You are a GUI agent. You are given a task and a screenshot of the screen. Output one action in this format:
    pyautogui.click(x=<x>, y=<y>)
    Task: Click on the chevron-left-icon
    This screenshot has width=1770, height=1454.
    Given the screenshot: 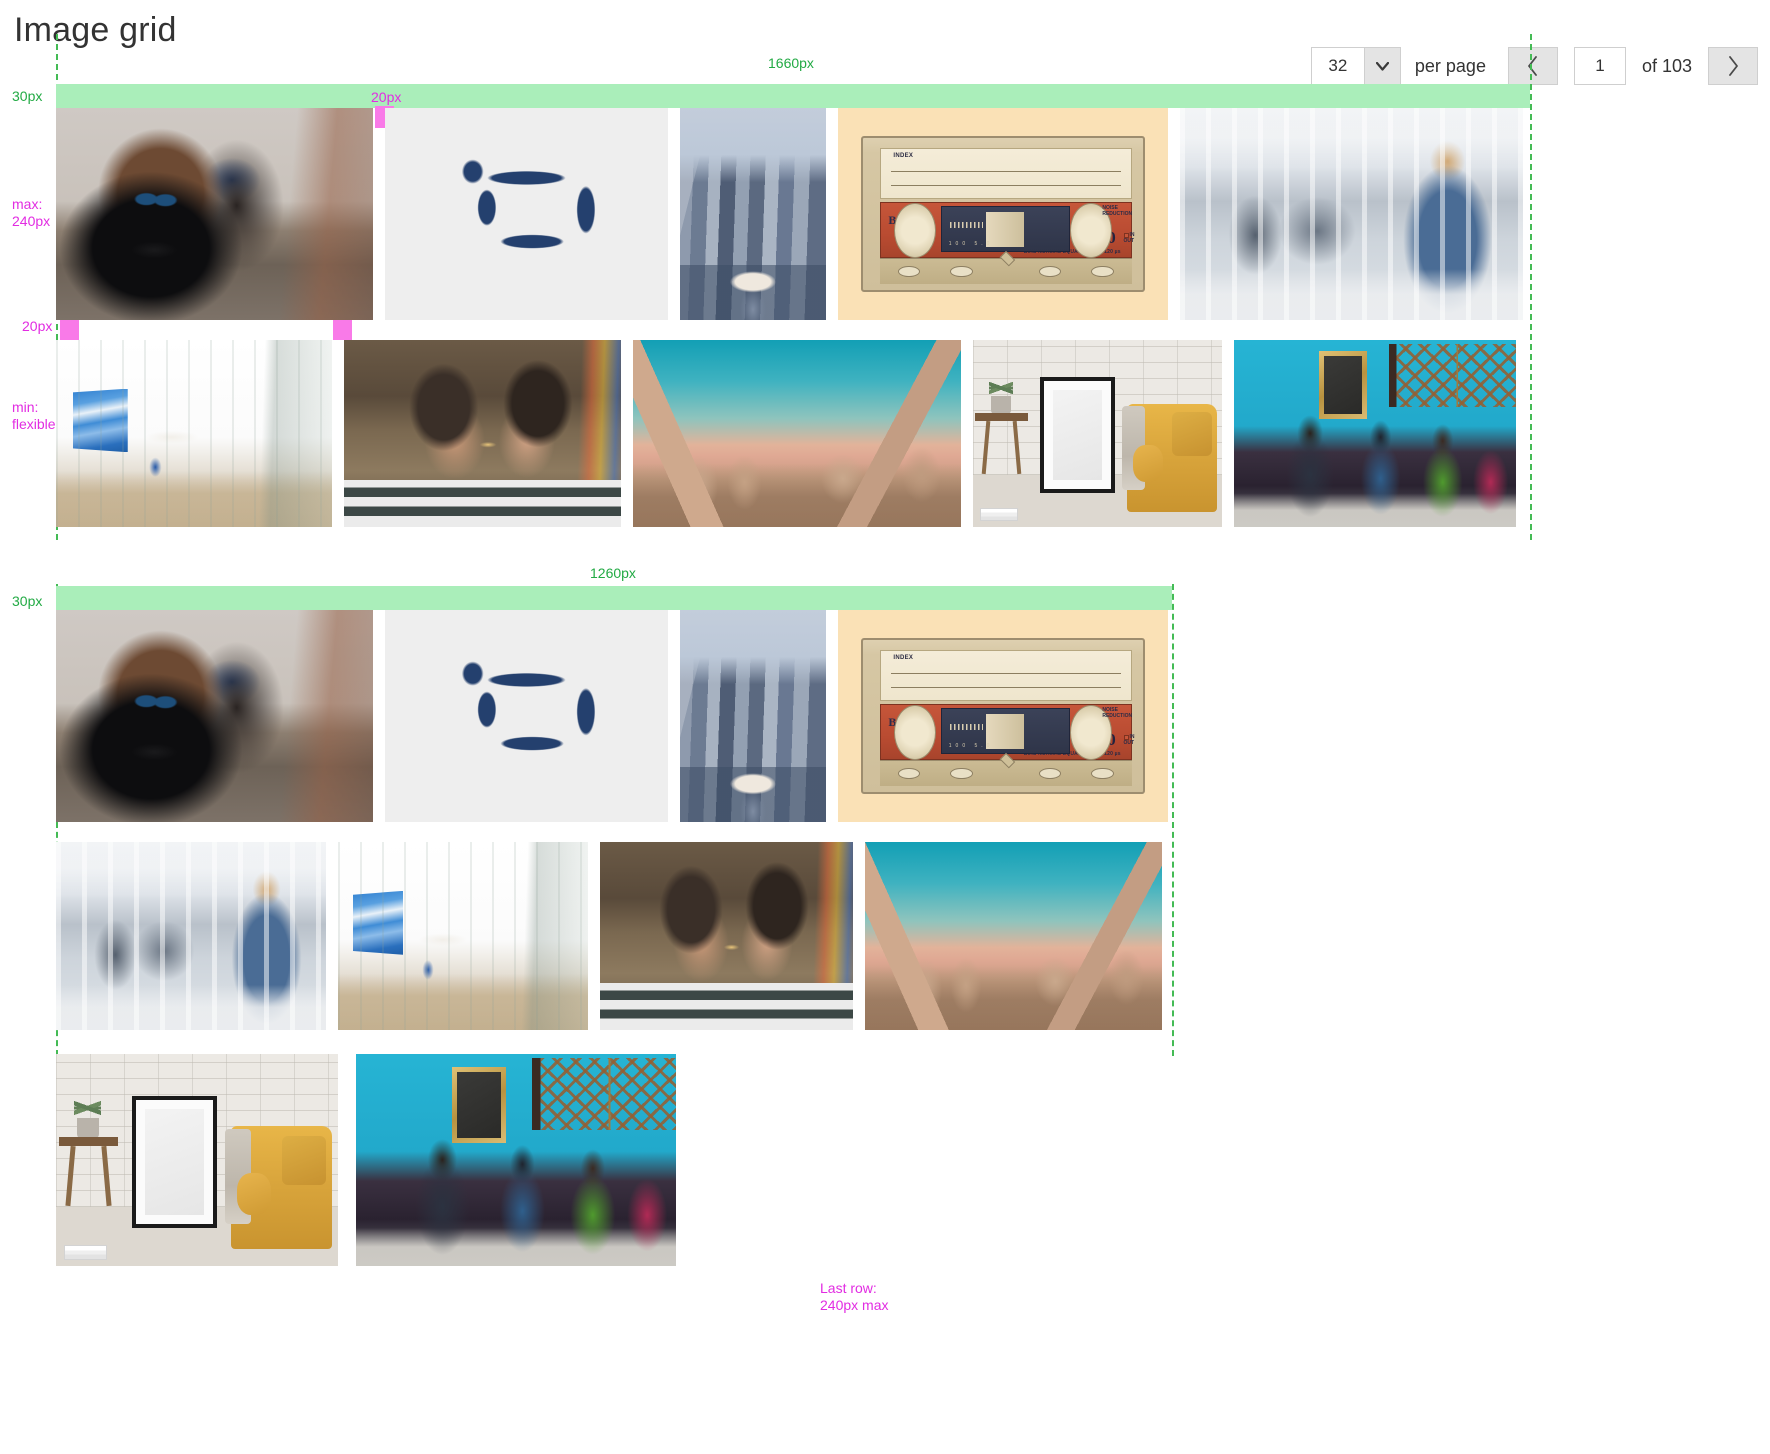 What is the action you would take?
    pyautogui.click(x=1532, y=66)
    